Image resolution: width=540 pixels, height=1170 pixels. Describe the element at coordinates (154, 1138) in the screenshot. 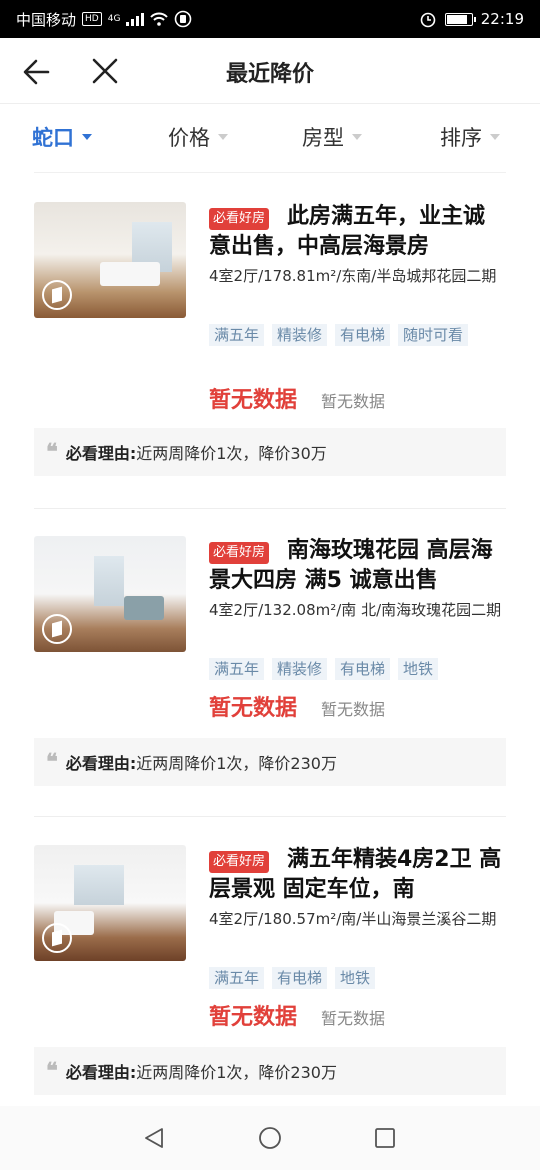

I see `system-back-icon` at that location.